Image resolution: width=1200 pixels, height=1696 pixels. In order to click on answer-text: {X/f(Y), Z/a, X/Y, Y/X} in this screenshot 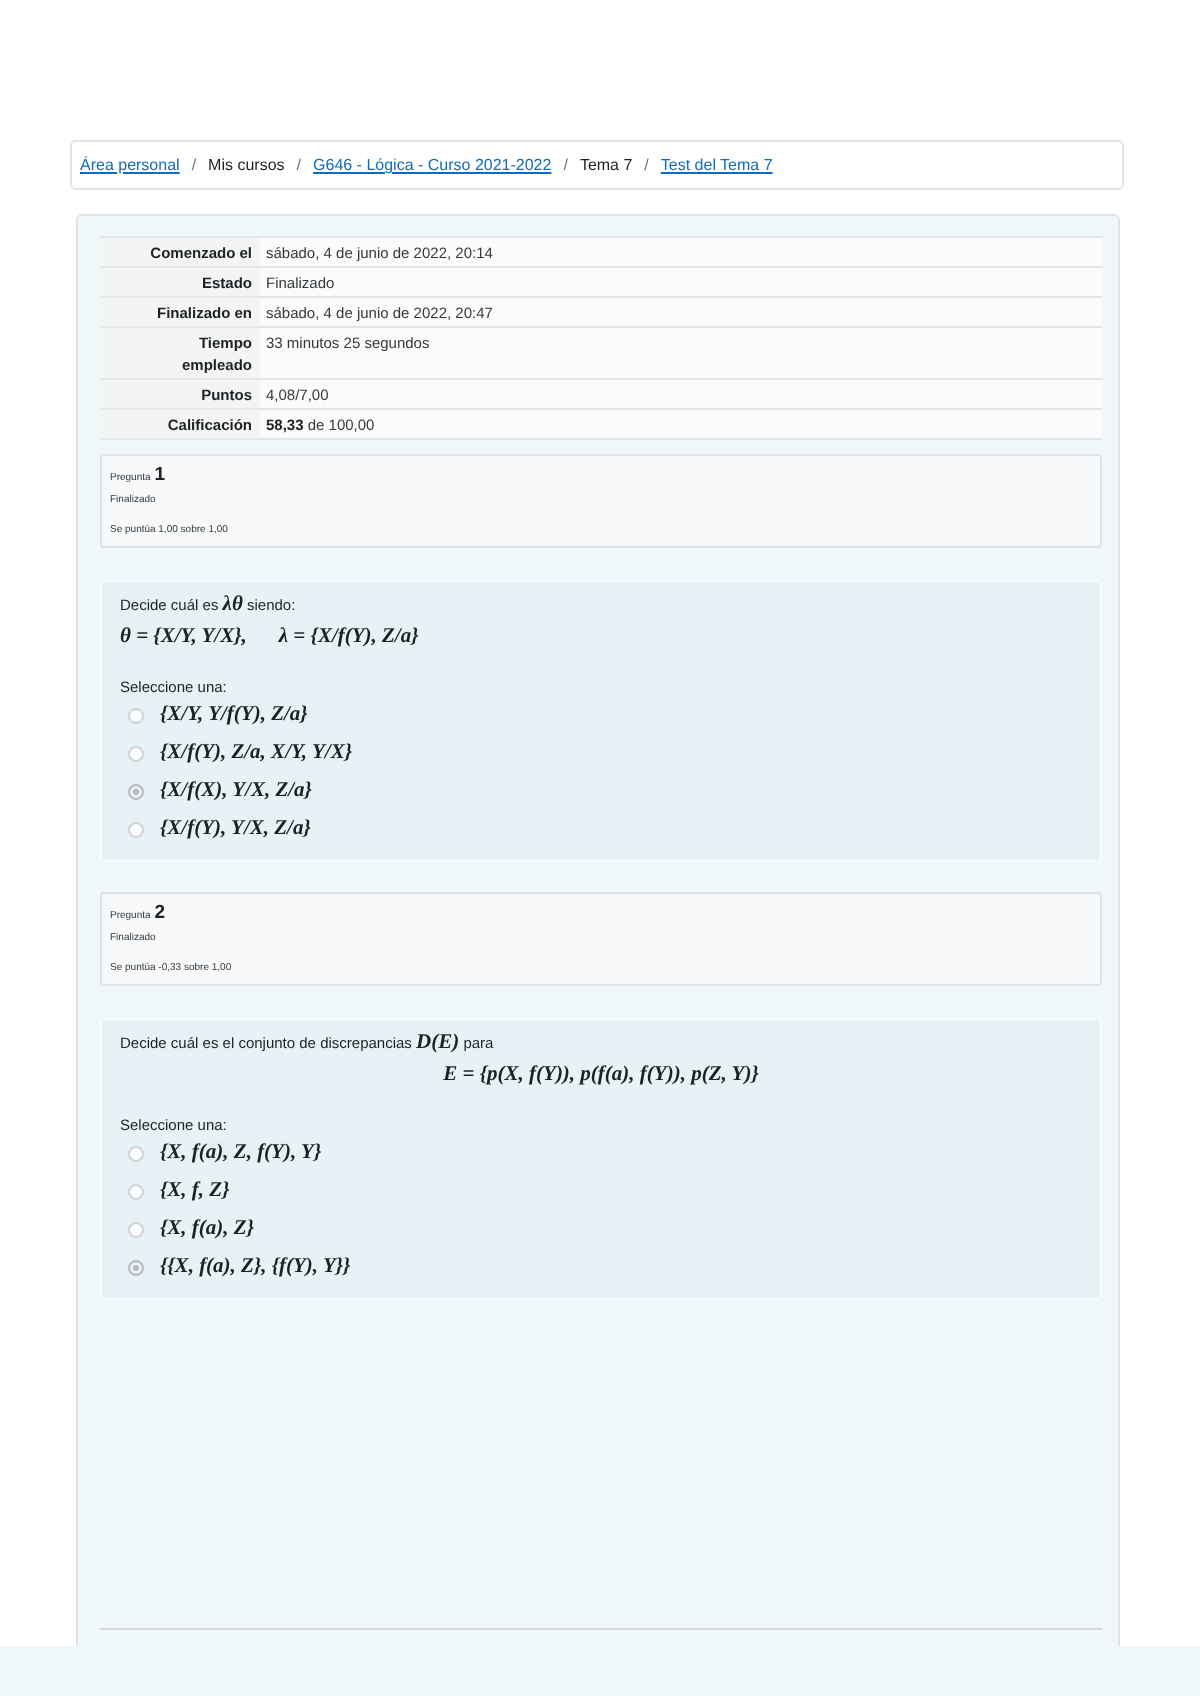, I will do `click(256, 753)`.